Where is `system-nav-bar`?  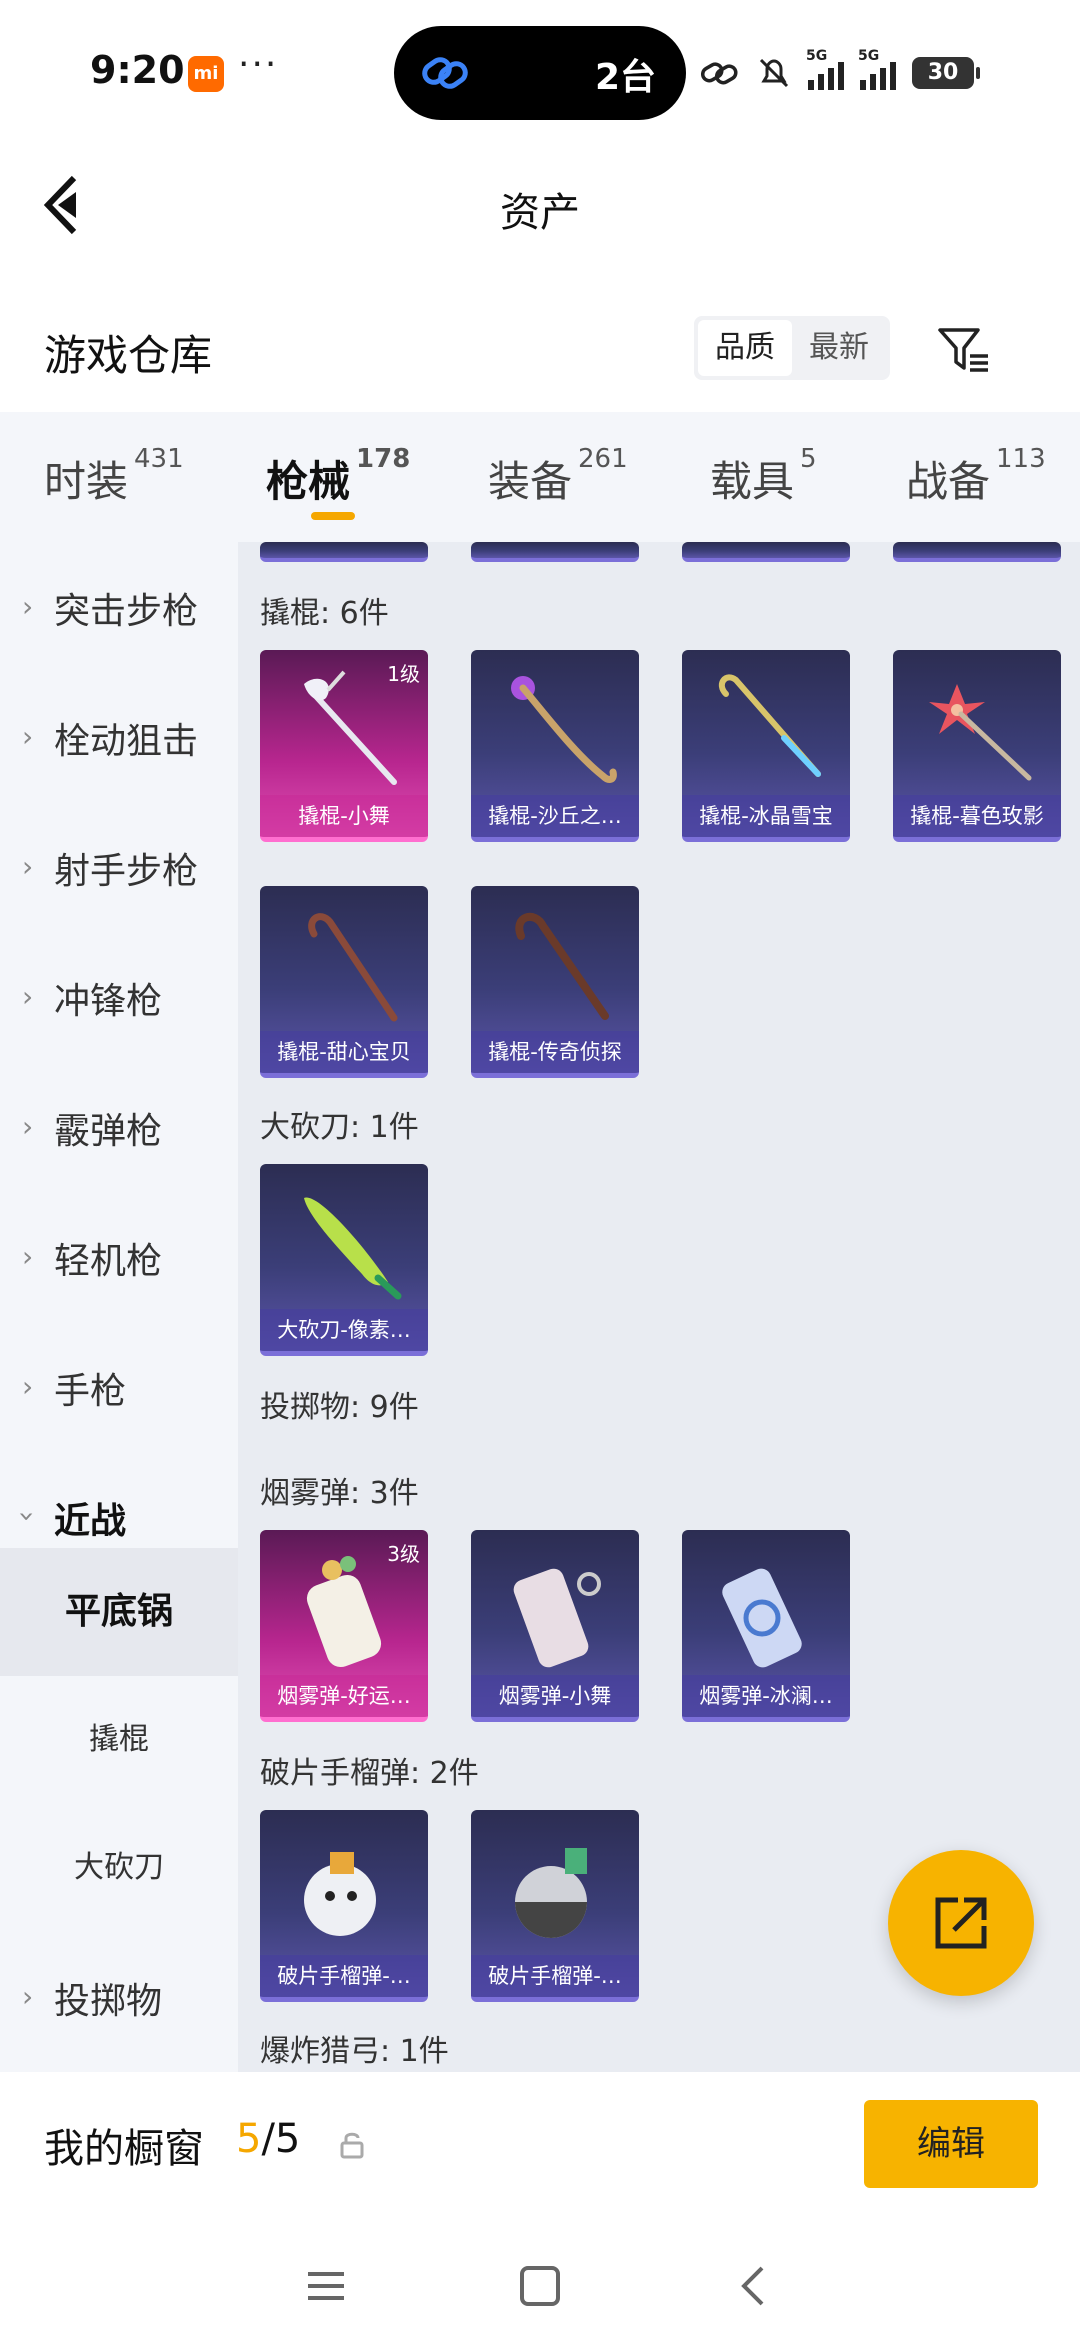
system-nav-bar is located at coordinates (540, 2283).